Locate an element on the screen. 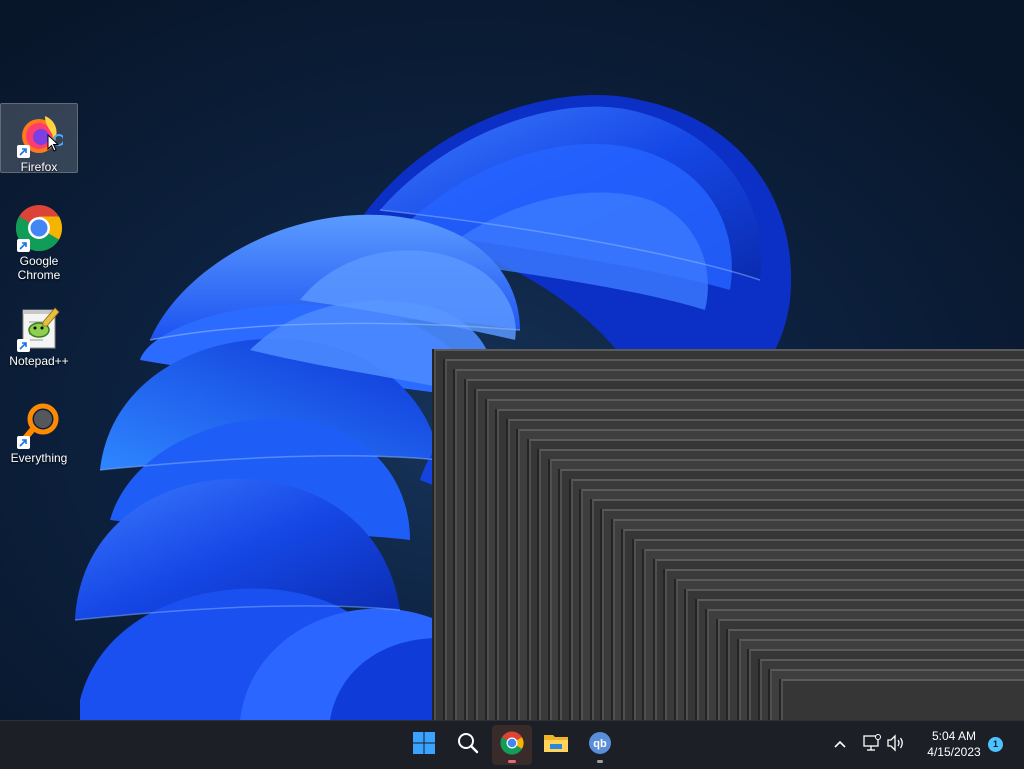  chrome-icon is located at coordinates (512, 745).